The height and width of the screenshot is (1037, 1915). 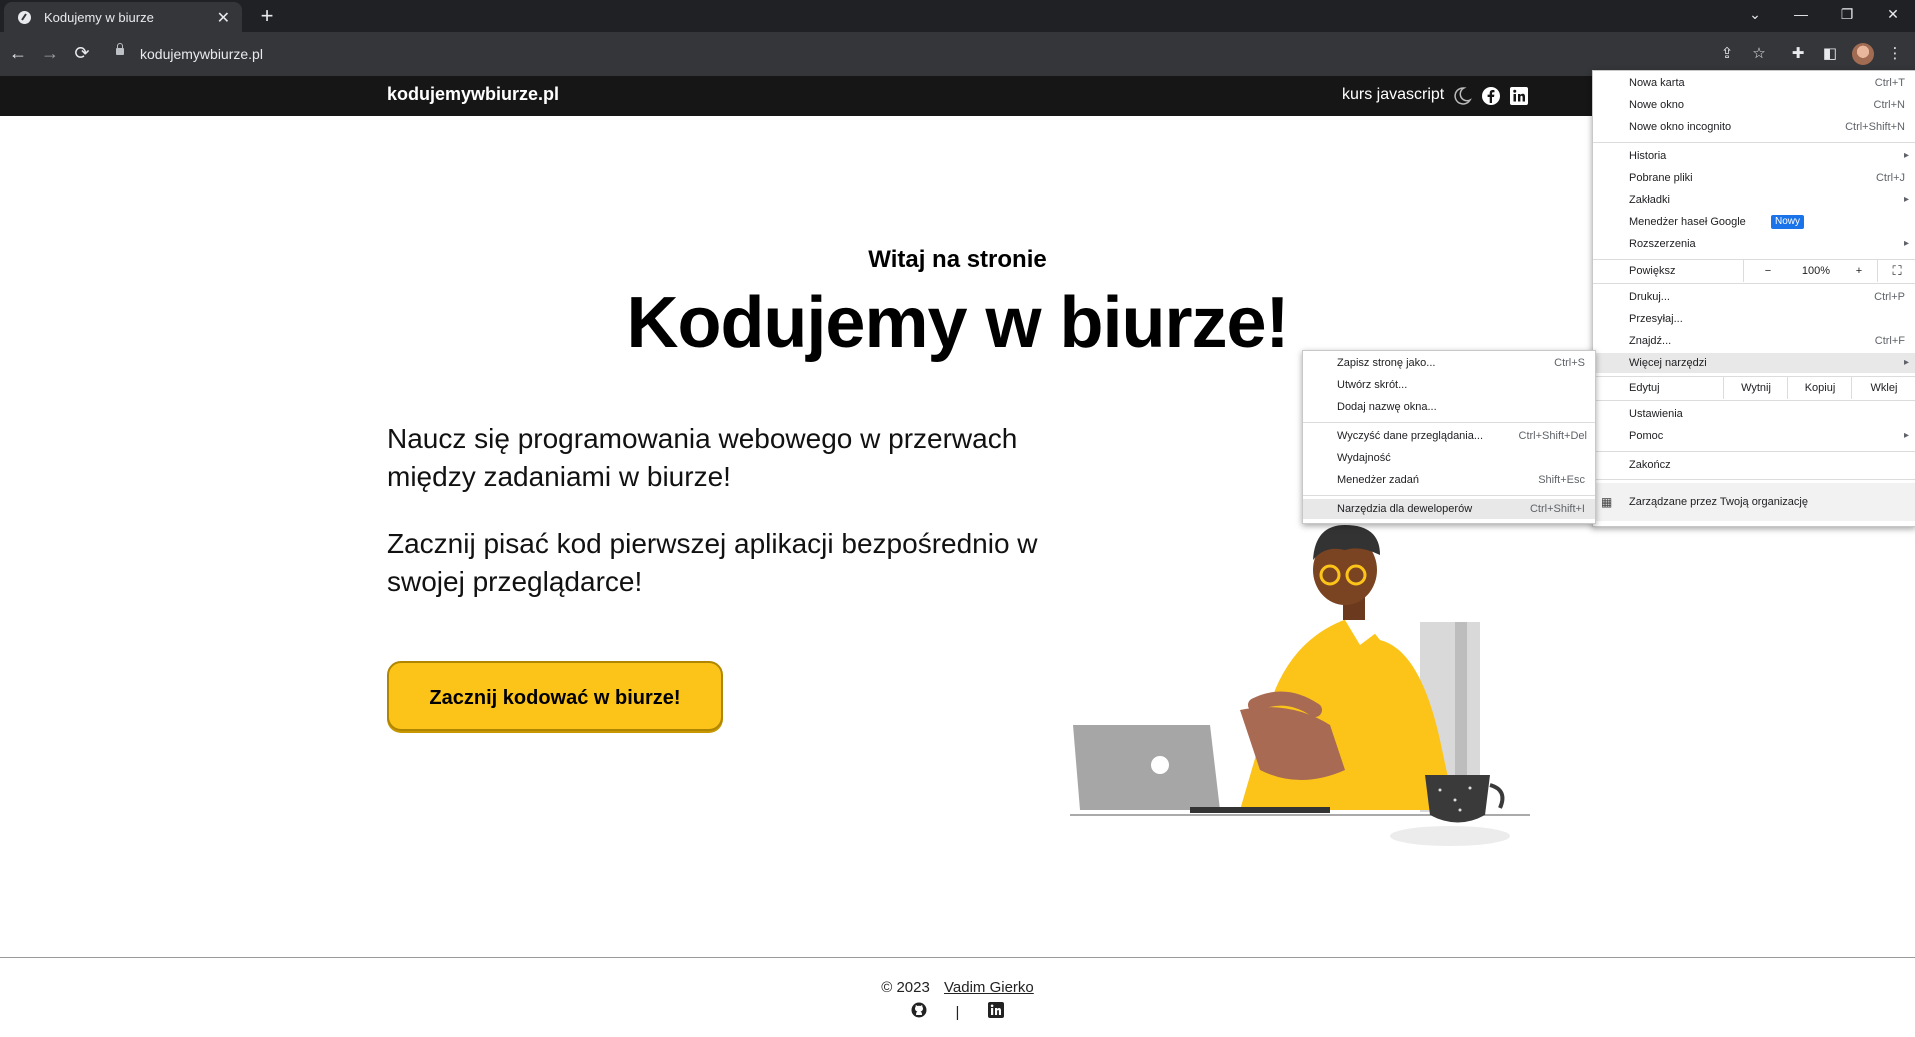 What do you see at coordinates (50, 54) in the screenshot?
I see `forward-button: →` at bounding box center [50, 54].